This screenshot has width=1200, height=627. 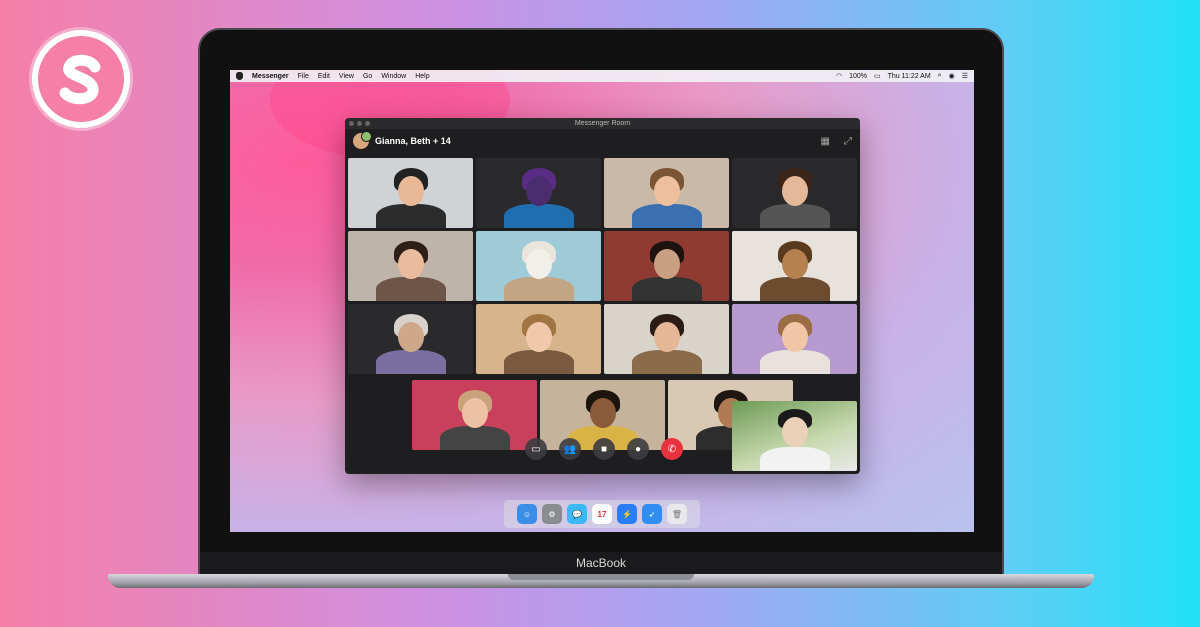 I want to click on zoom-window-icon, so click(x=367, y=123).